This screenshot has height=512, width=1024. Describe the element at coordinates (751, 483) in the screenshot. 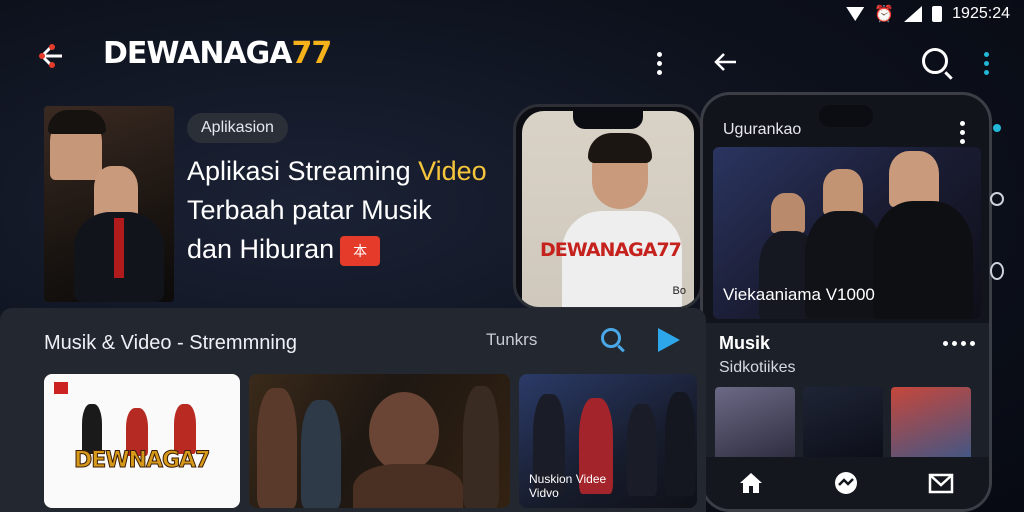

I see `home-icon` at that location.